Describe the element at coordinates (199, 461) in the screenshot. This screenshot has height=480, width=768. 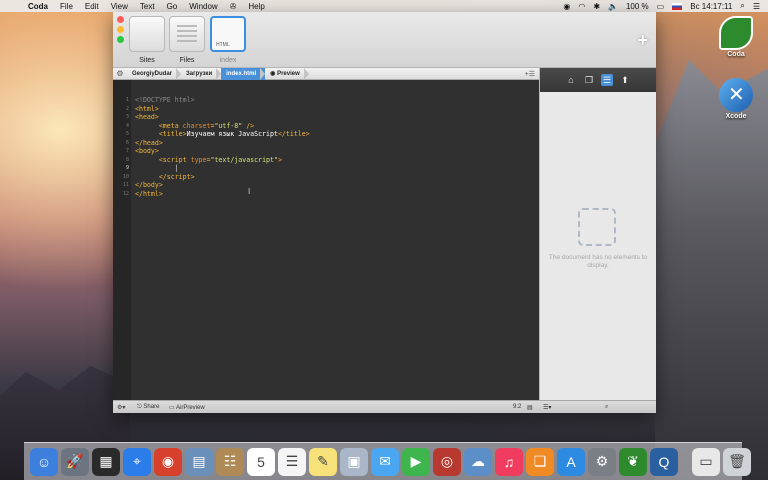
I see `dock-preview-icon: ▤` at that location.